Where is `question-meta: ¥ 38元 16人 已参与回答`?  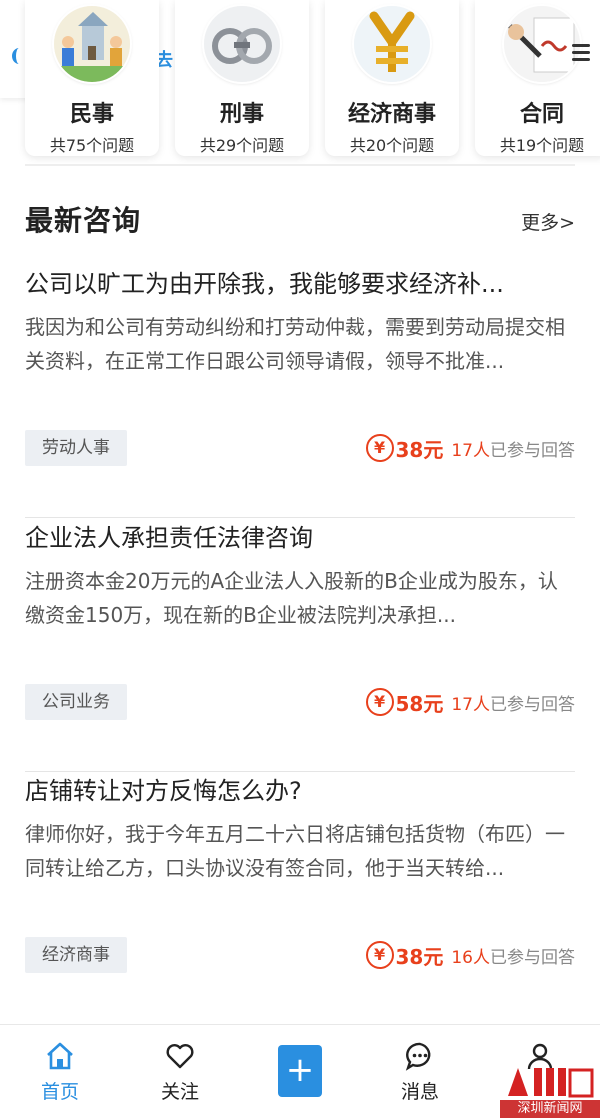 question-meta: ¥ 38元 16人 已参与回答 is located at coordinates (470, 955).